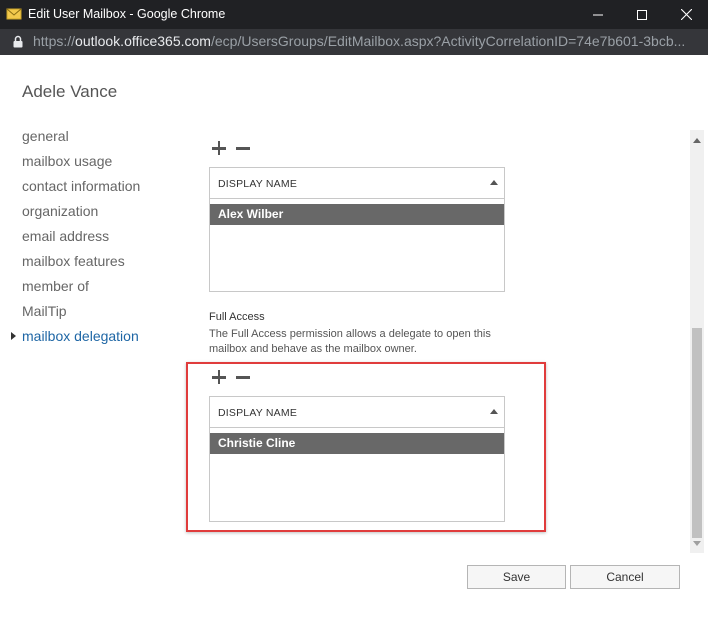 The height and width of the screenshot is (619, 708). What do you see at coordinates (143, 41) in the screenshot?
I see `url-host: outlook.office365.com` at bounding box center [143, 41].